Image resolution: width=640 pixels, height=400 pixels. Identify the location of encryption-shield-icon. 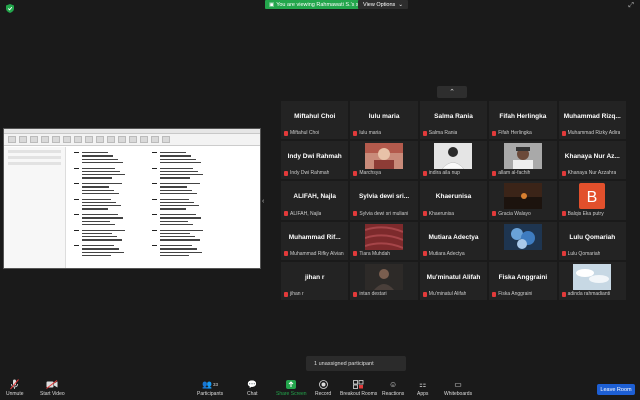
(10, 8).